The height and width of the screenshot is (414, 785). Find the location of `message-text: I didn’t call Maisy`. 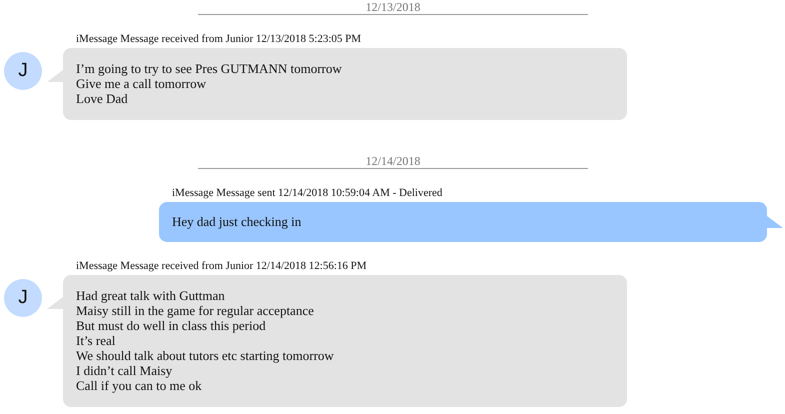

message-text: I didn’t call Maisy is located at coordinates (124, 370).